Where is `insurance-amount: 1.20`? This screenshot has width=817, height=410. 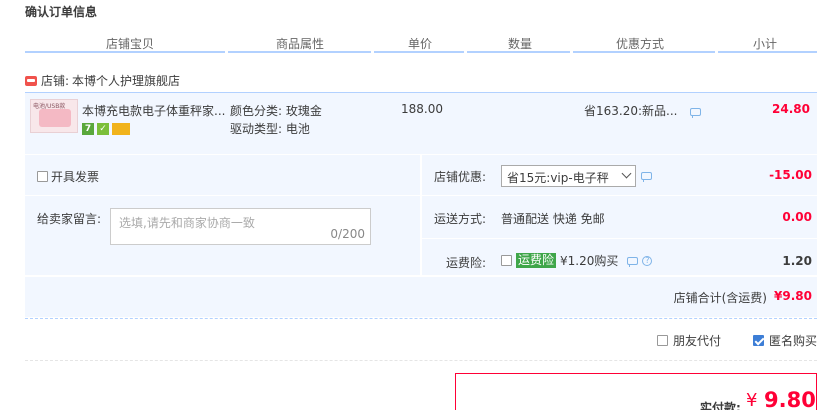
insurance-amount: 1.20 is located at coordinates (797, 261).